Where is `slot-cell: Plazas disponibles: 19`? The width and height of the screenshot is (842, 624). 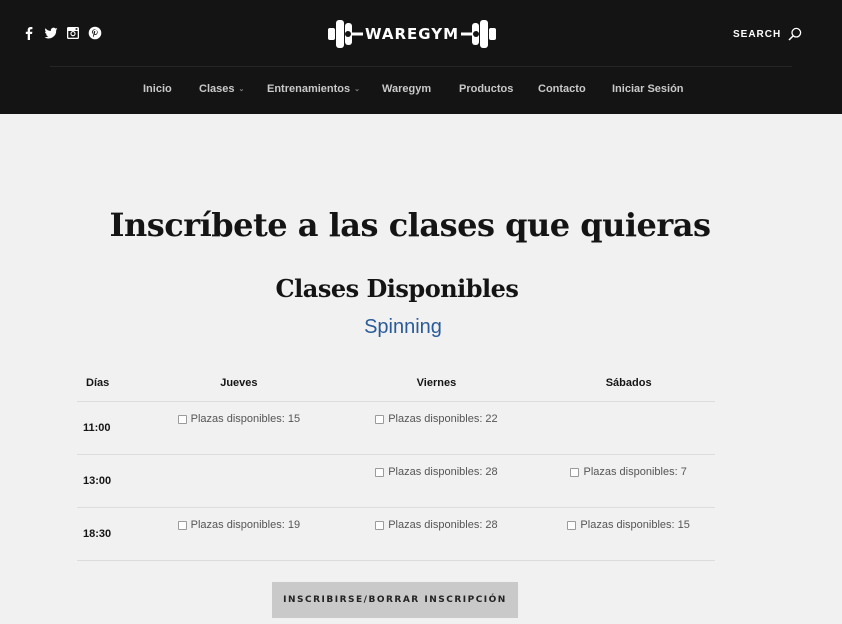
slot-cell: Plazas disponibles: 19 is located at coordinates (239, 534).